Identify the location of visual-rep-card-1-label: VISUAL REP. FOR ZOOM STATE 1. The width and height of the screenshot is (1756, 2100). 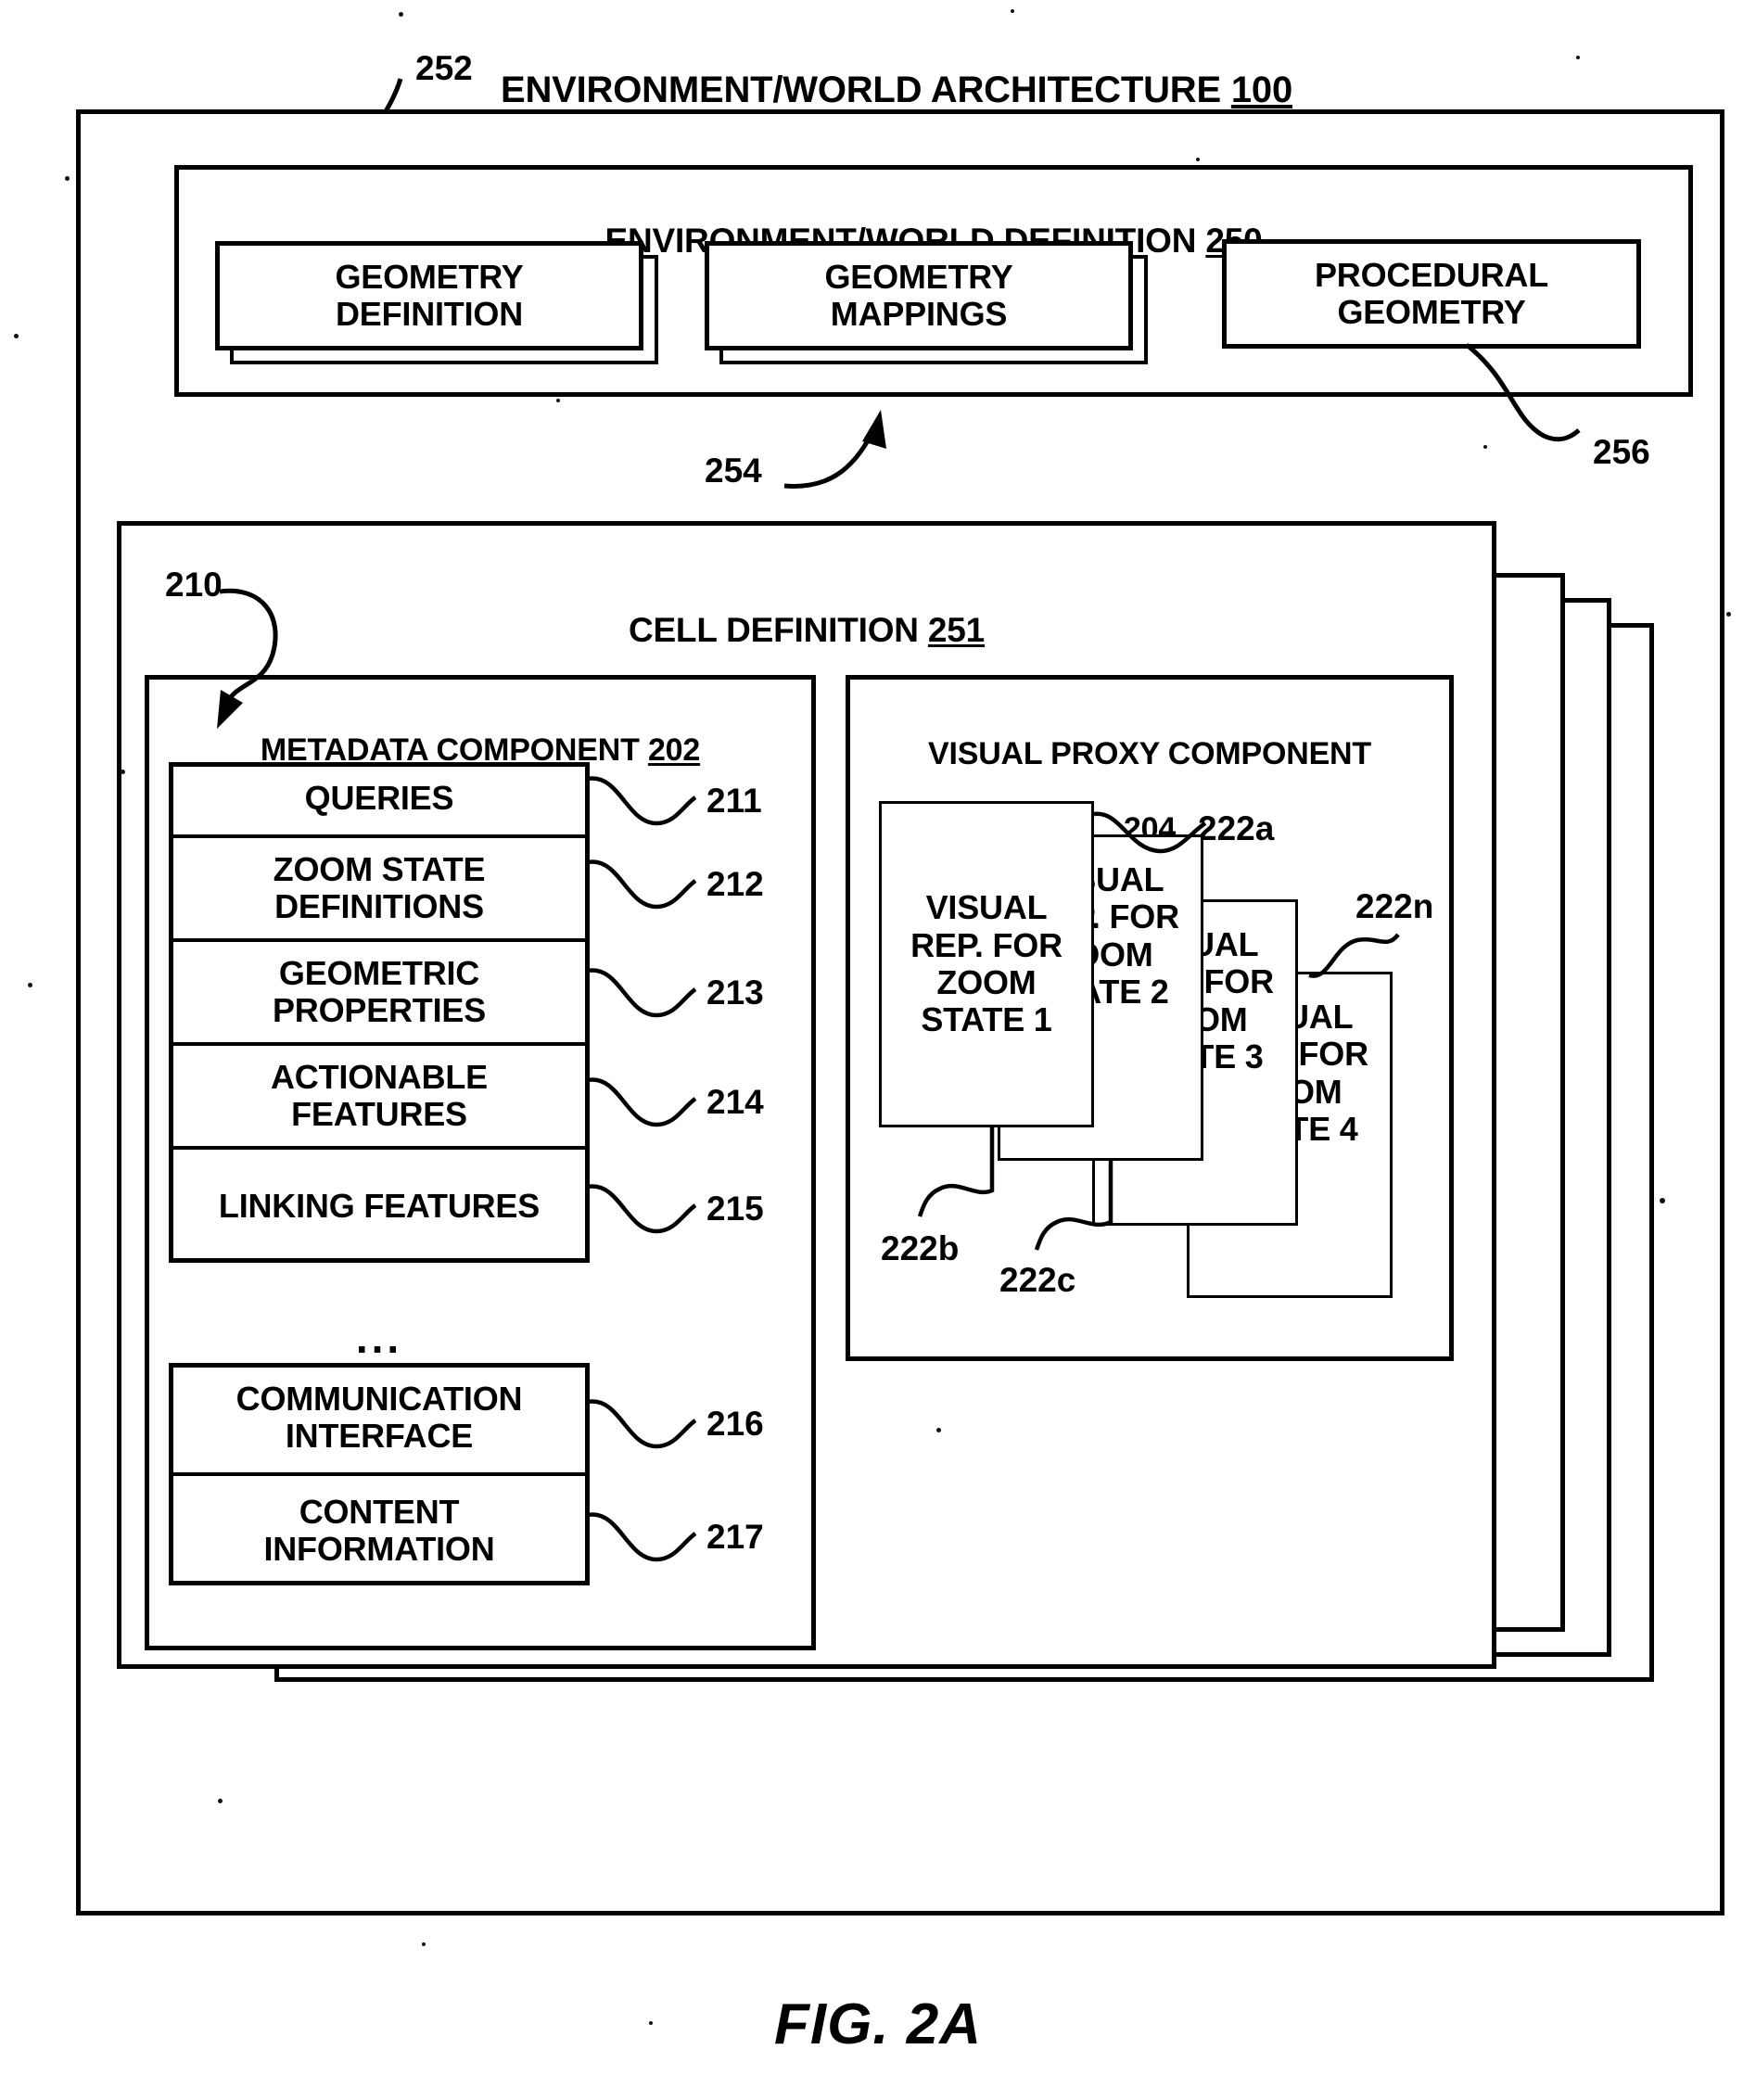
(986, 963).